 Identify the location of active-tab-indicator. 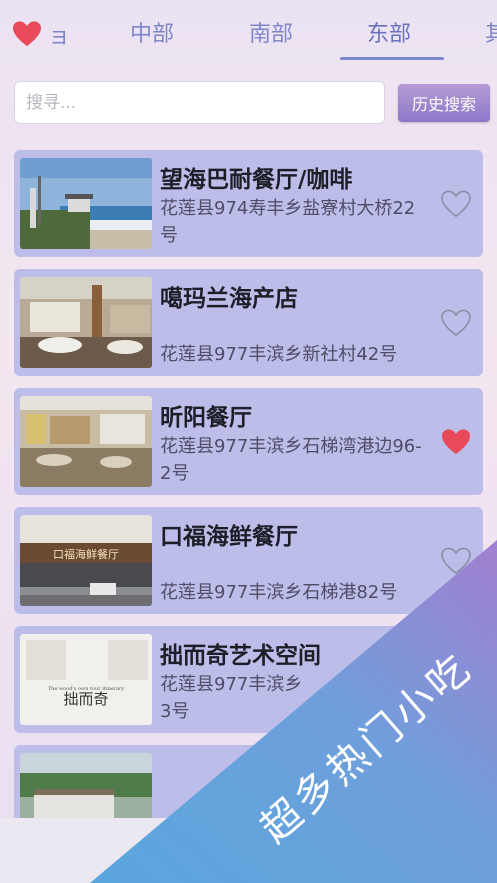
(392, 58).